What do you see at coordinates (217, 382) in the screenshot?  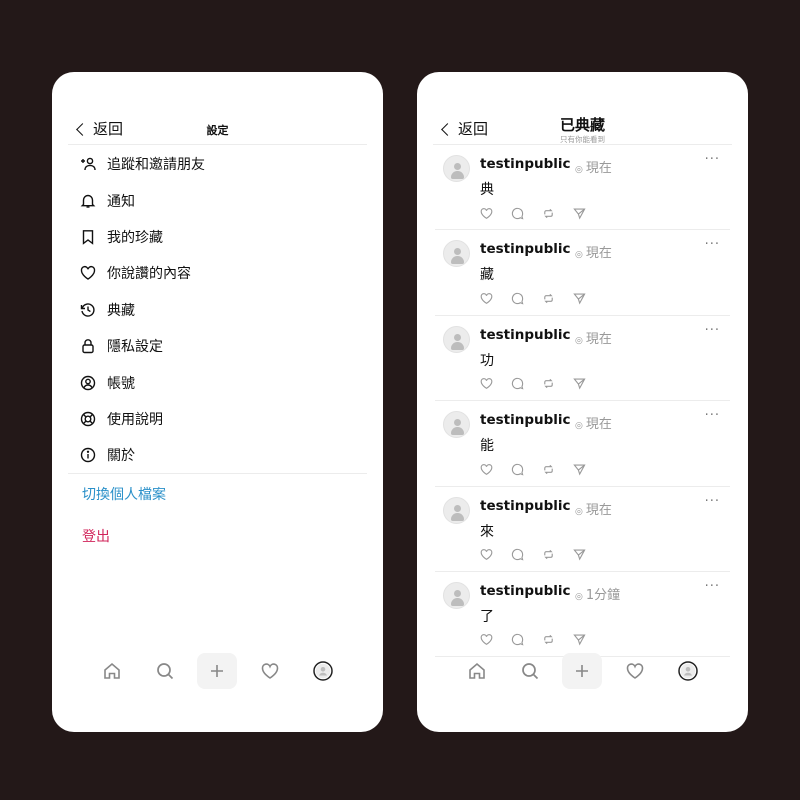 I see `menu-item-account: 帳號` at bounding box center [217, 382].